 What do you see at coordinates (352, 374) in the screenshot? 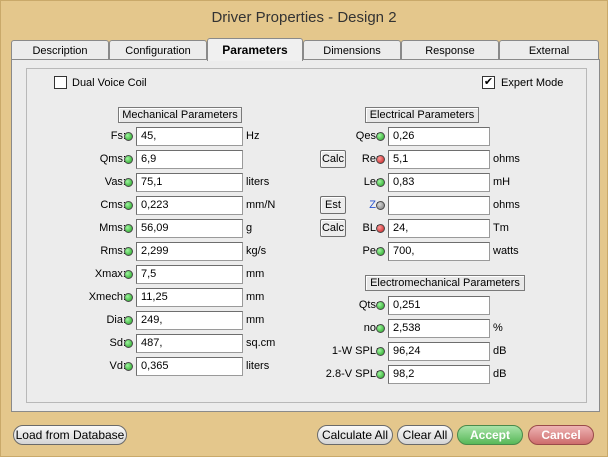
I see `em-2-8-v-spl-label: 2.8-V SPL:` at bounding box center [352, 374].